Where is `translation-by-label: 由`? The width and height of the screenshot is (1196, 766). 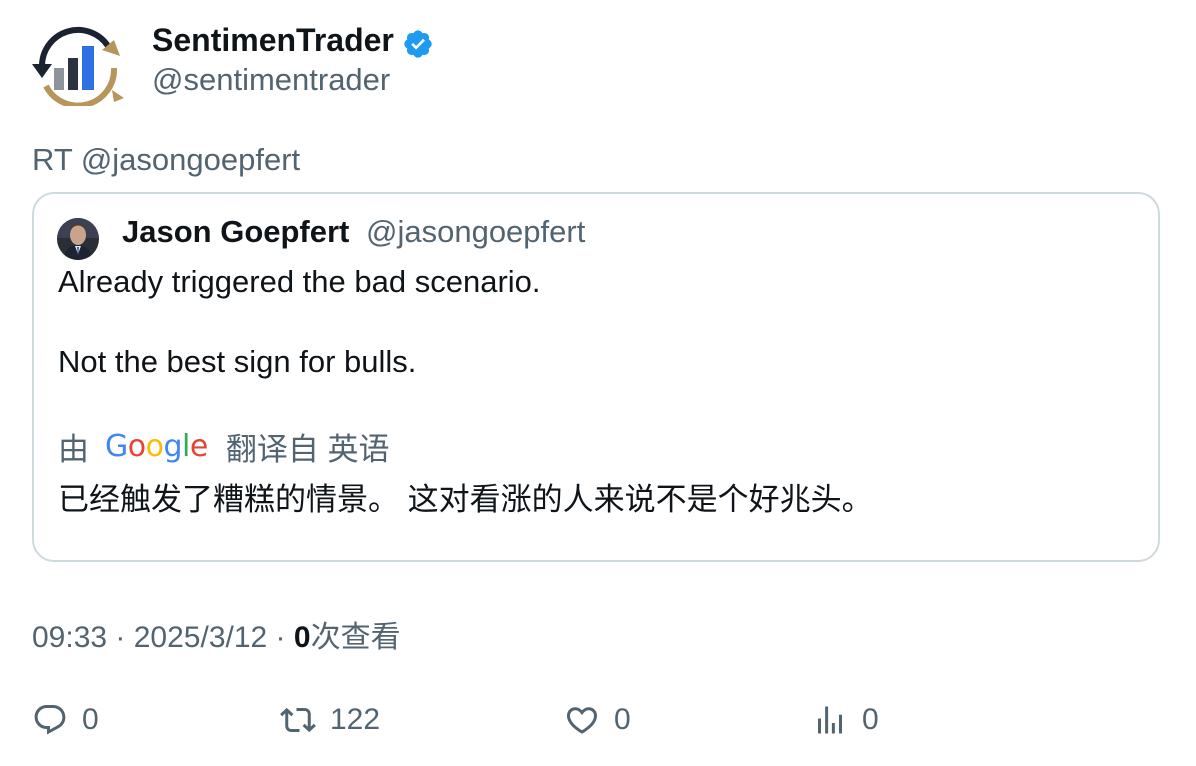 translation-by-label: 由 is located at coordinates (73, 449).